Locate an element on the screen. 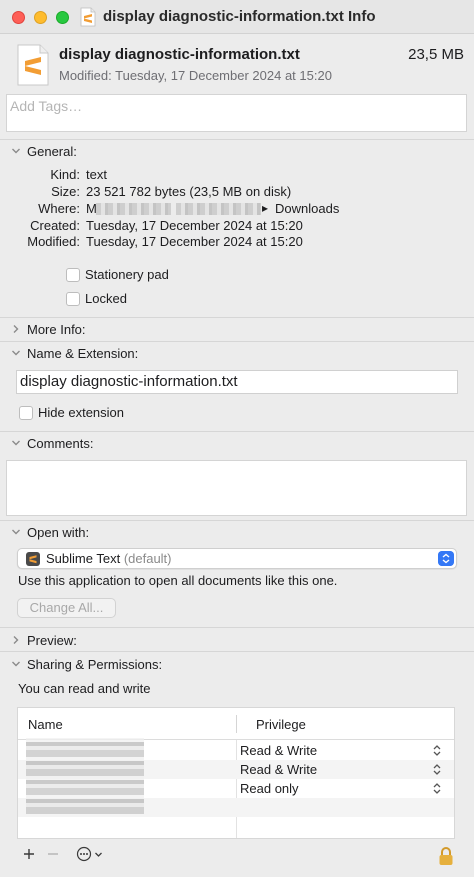 The width and height of the screenshot is (474, 877). file-name: display diagnostic-information.txt is located at coordinates (179, 54).